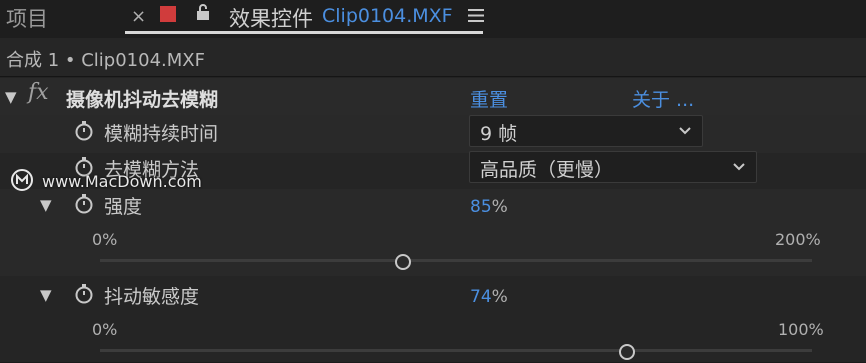 The height and width of the screenshot is (363, 866). I want to click on close-tab-button: ×, so click(138, 16).